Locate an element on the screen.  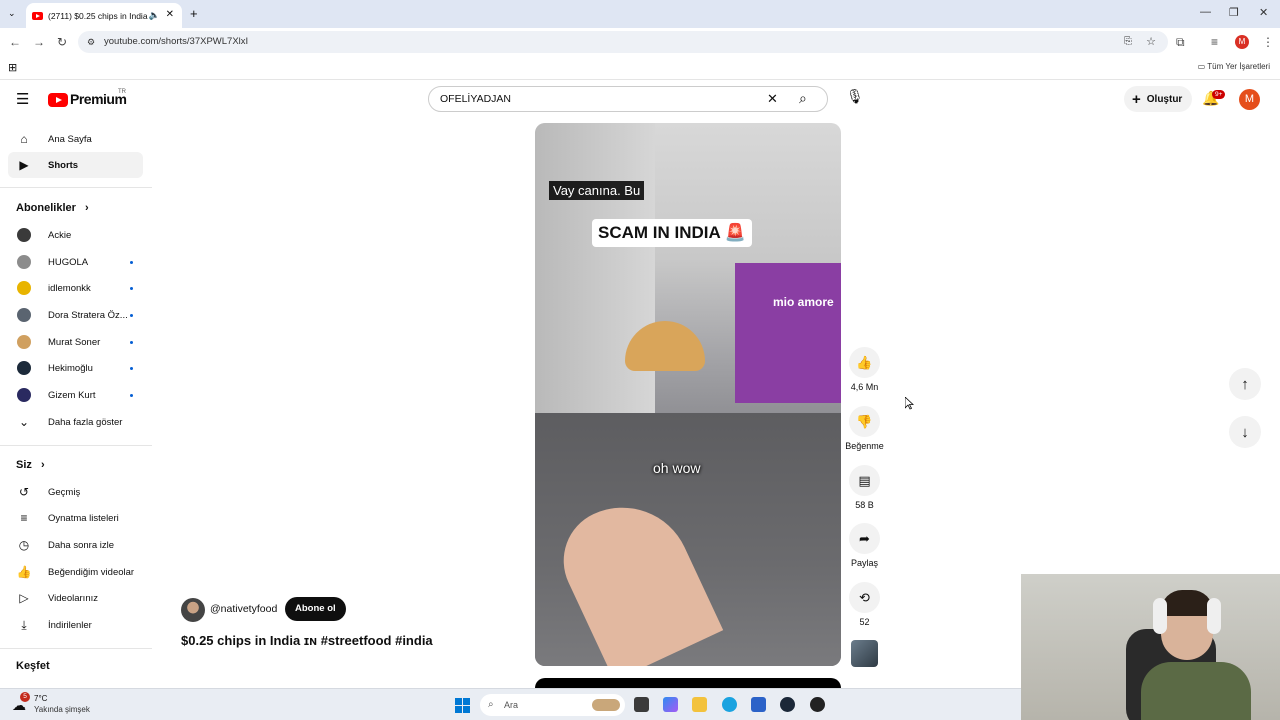
edge-icon is located at coordinates (729, 704).